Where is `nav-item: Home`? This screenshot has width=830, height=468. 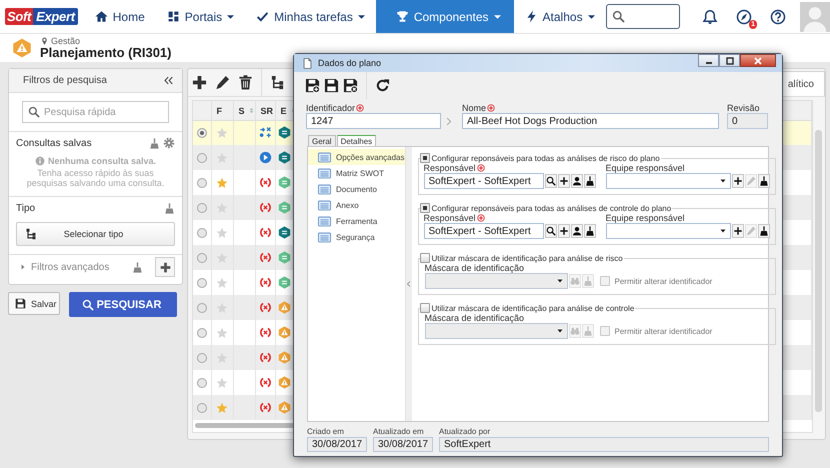 nav-item: Home is located at coordinates (120, 16).